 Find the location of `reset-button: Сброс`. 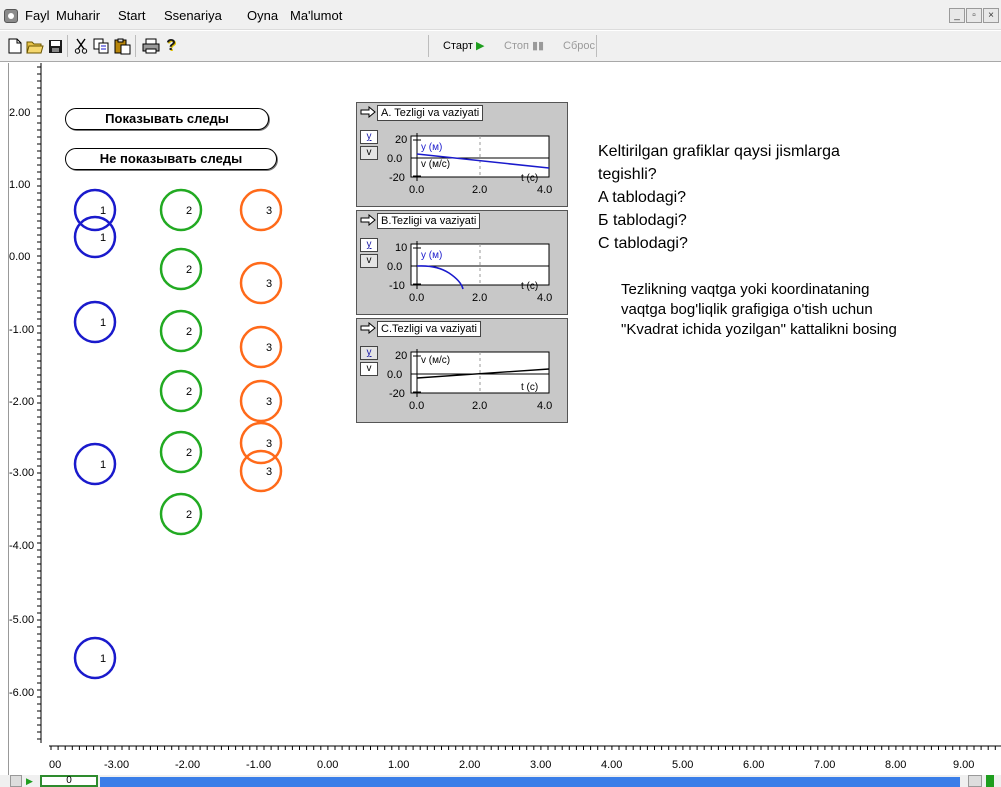

reset-button: Сброс is located at coordinates (579, 46).